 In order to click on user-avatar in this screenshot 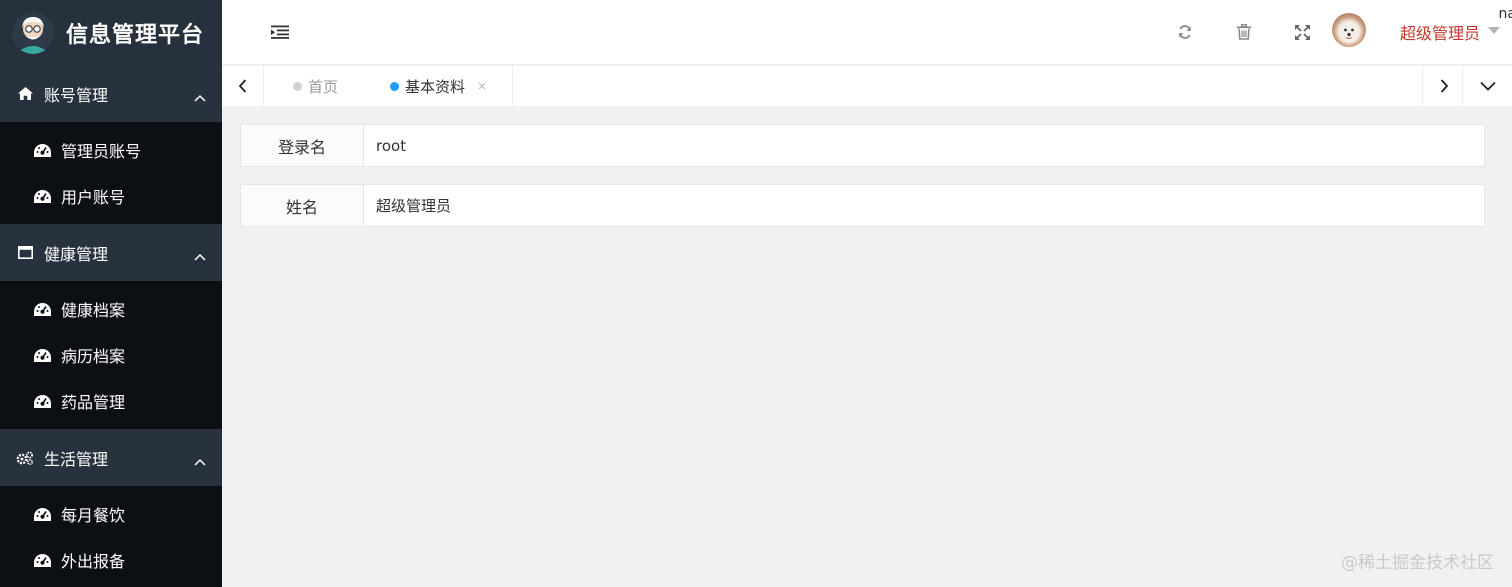, I will do `click(1349, 30)`.